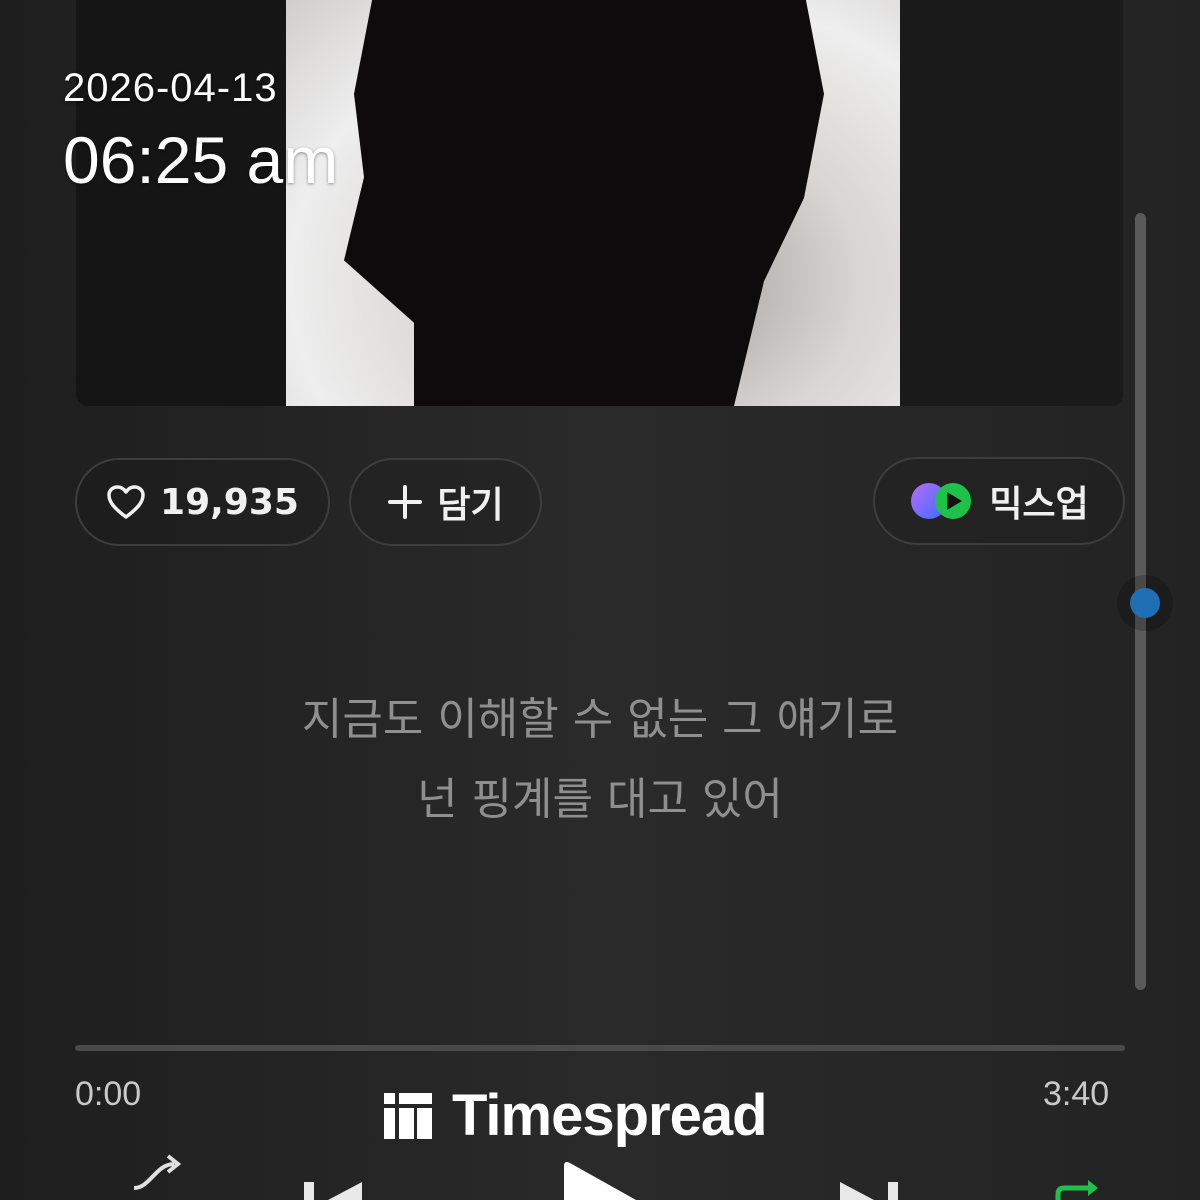 Image resolution: width=1200 pixels, height=1200 pixels. Describe the element at coordinates (201, 160) in the screenshot. I see `overlay-time: 06:25 am` at that location.